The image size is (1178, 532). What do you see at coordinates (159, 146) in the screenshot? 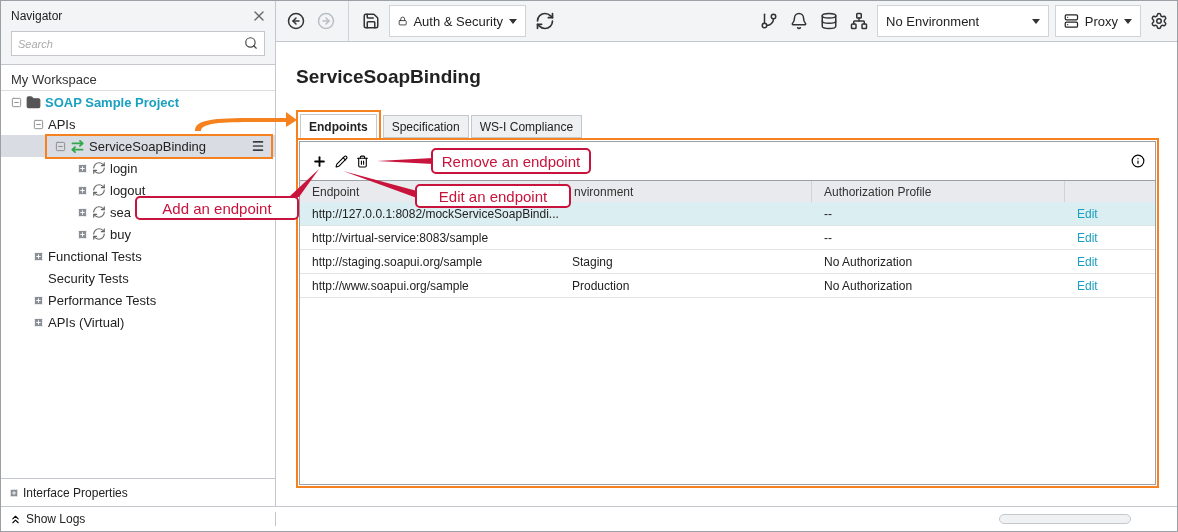
I see `highlight-frame: ServiceSoapBinding` at bounding box center [159, 146].